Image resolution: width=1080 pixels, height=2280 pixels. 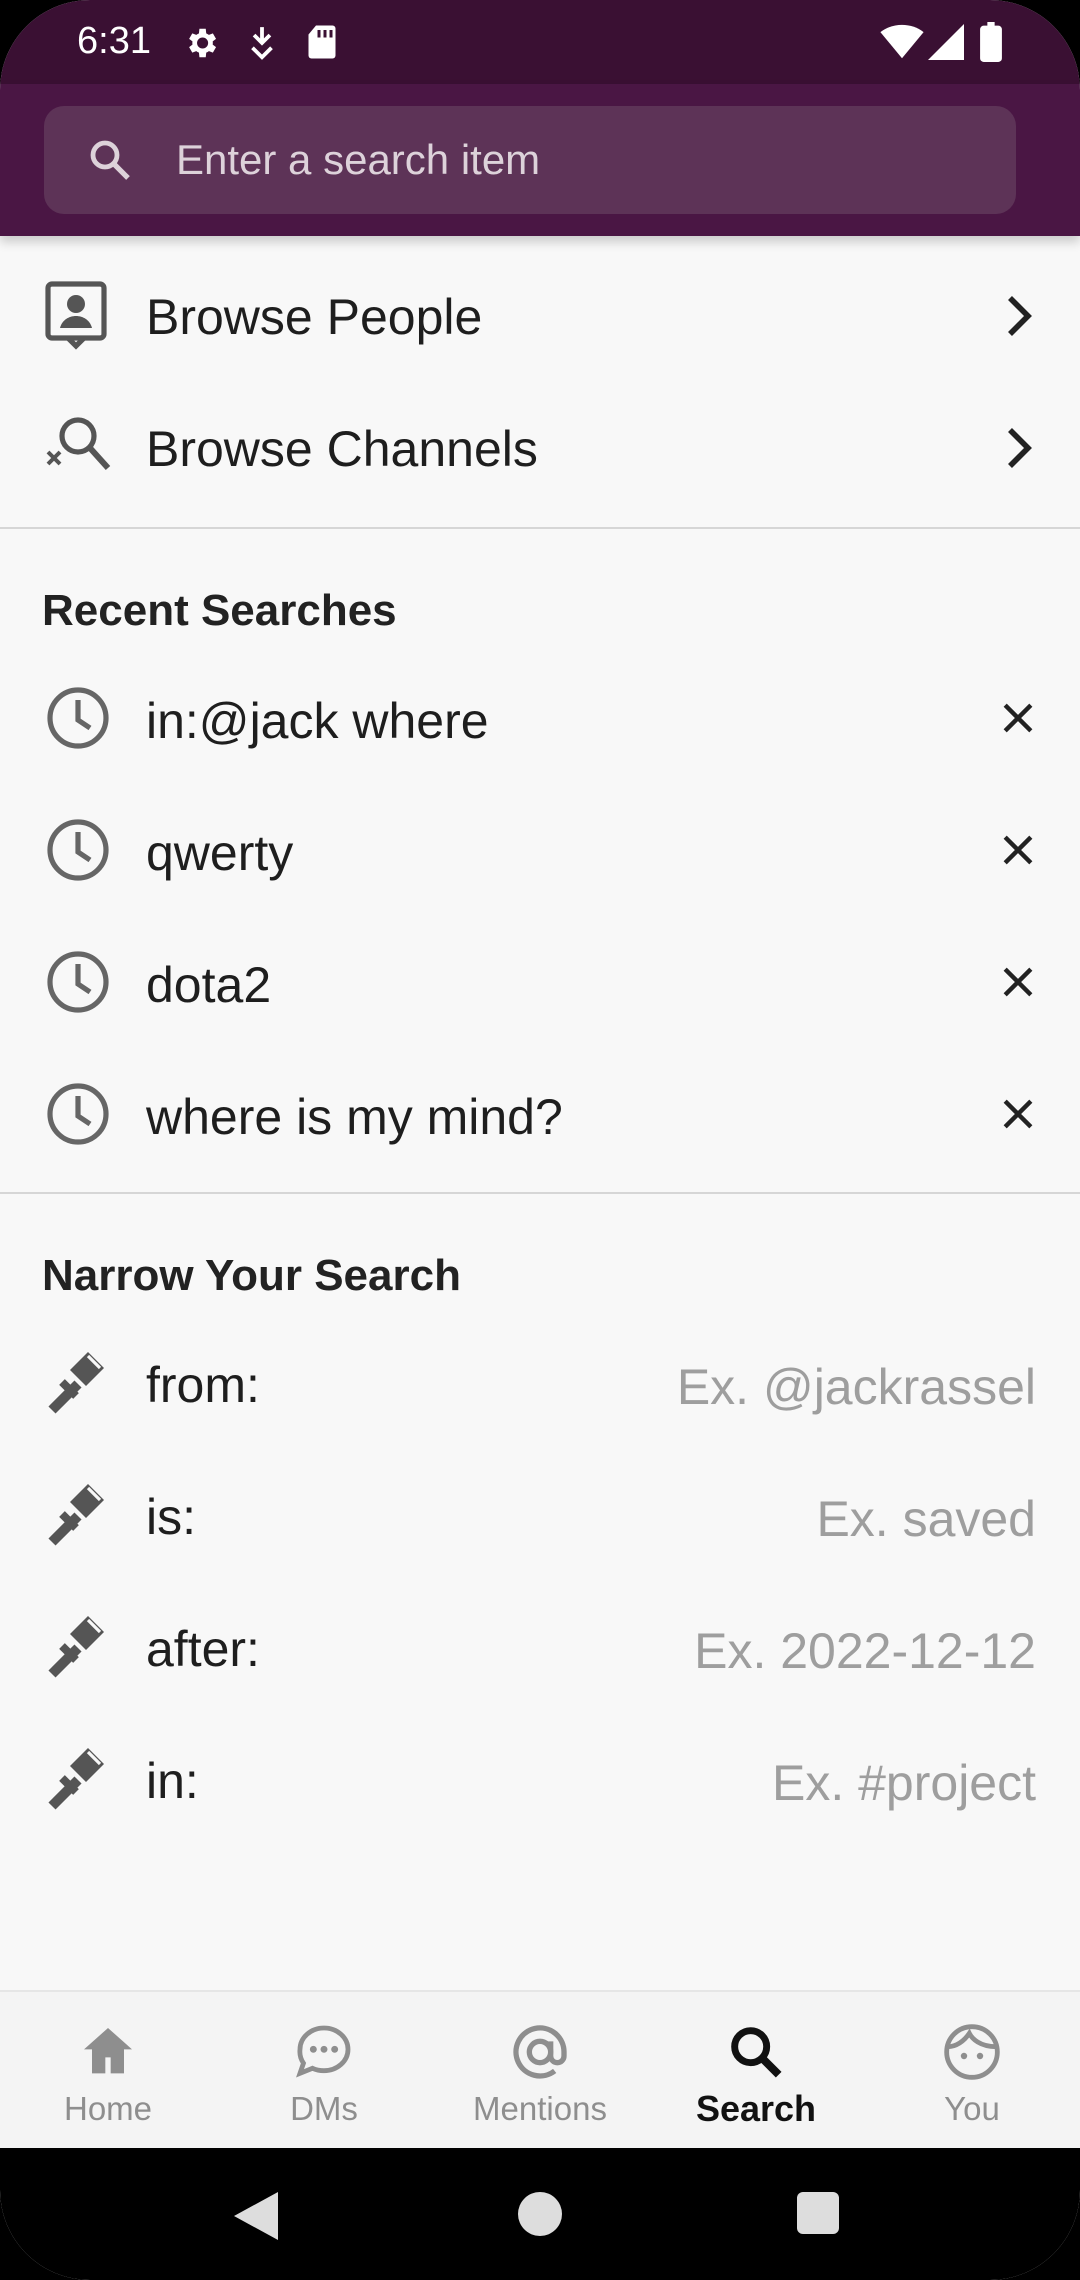 I want to click on tab-mentions: Mentions, so click(x=540, y=2071).